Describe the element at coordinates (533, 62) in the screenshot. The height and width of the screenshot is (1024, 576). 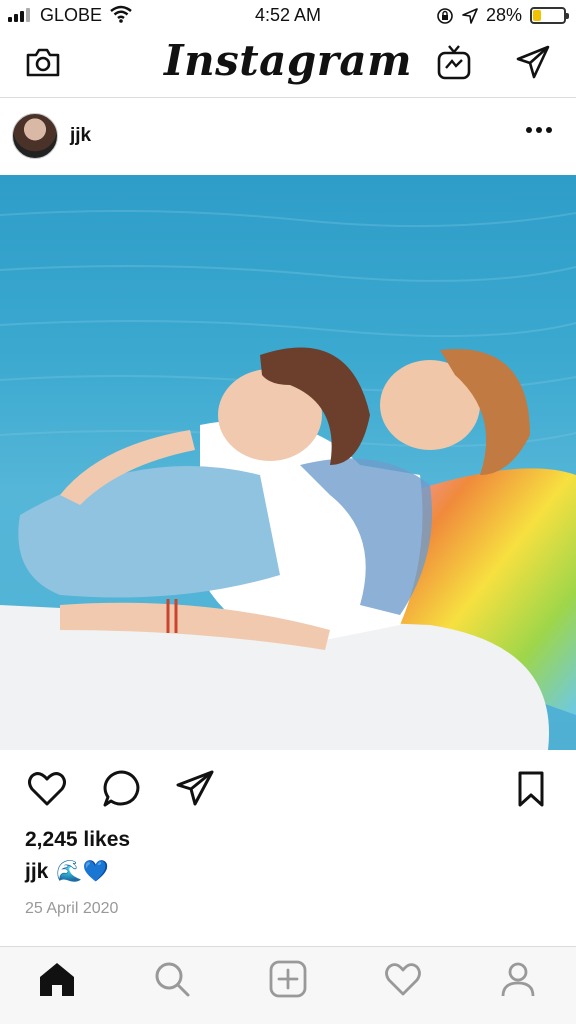
I see `direct-message-icon` at that location.